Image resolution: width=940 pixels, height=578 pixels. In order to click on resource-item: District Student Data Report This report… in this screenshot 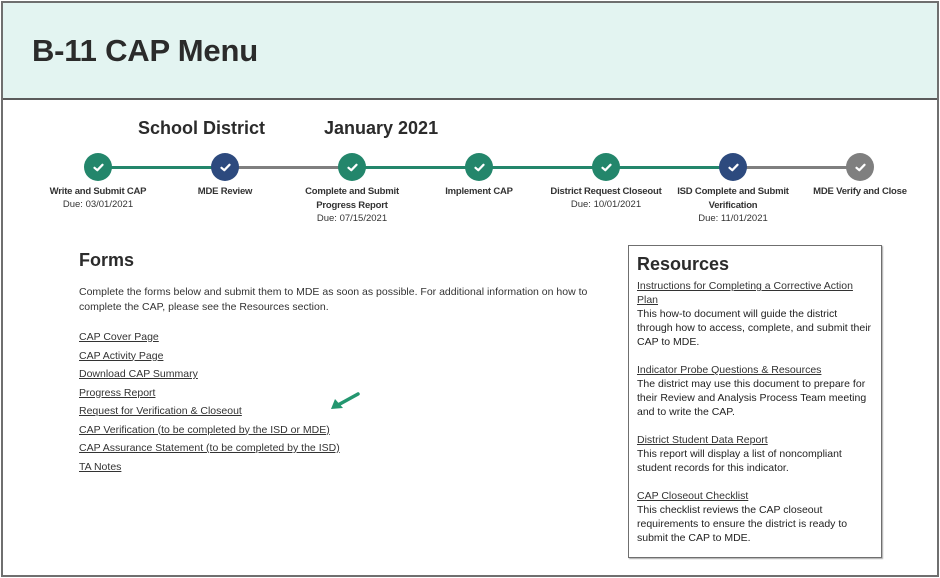, I will do `click(755, 454)`.